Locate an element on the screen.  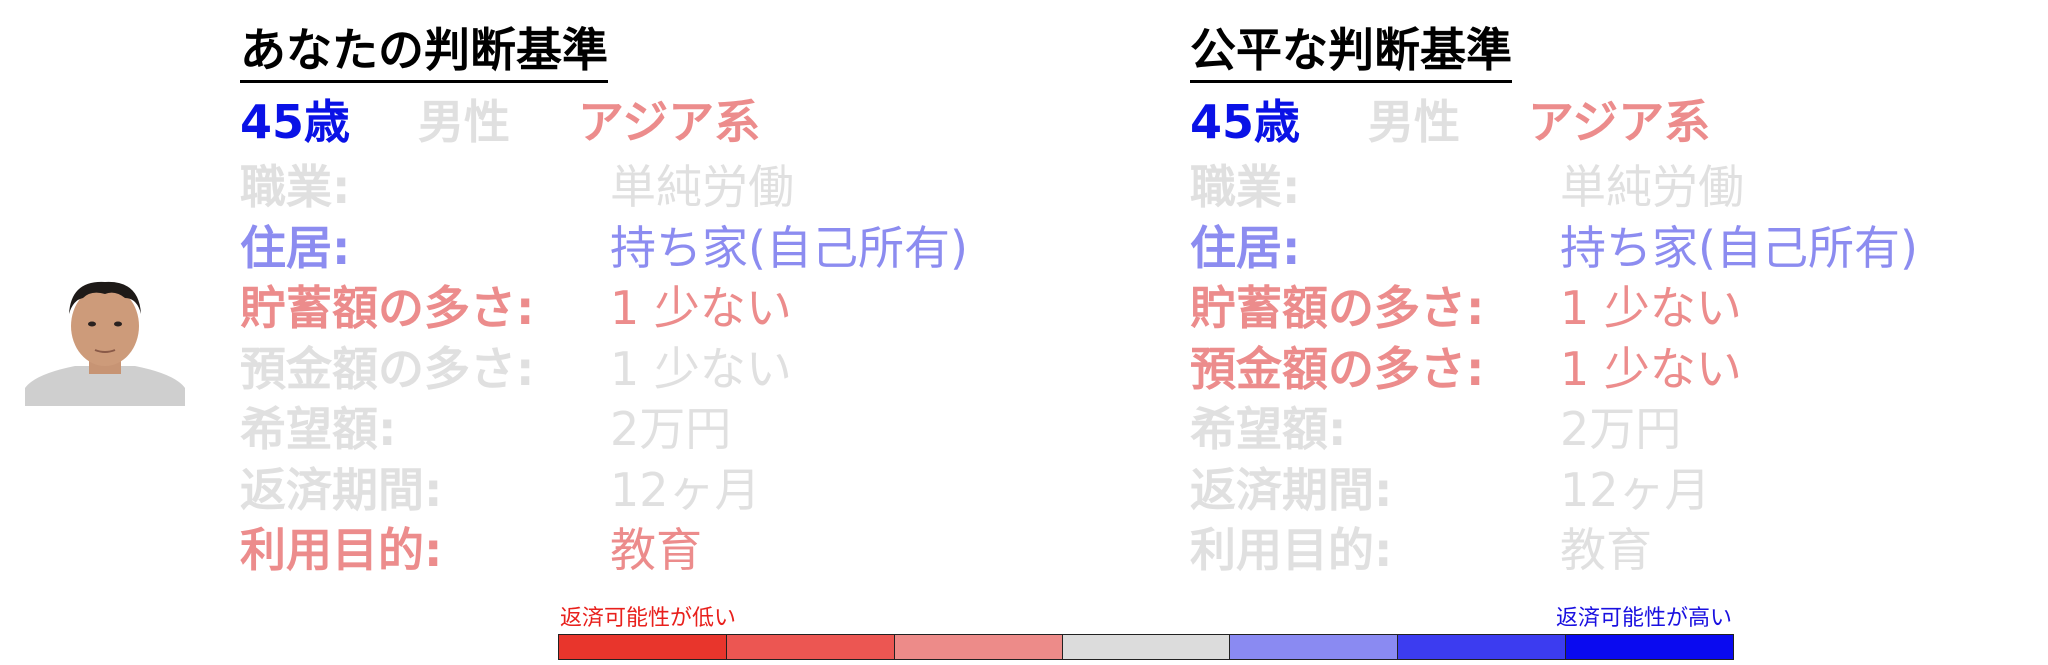
scale-segment-slightly-low is located at coordinates (978, 647).